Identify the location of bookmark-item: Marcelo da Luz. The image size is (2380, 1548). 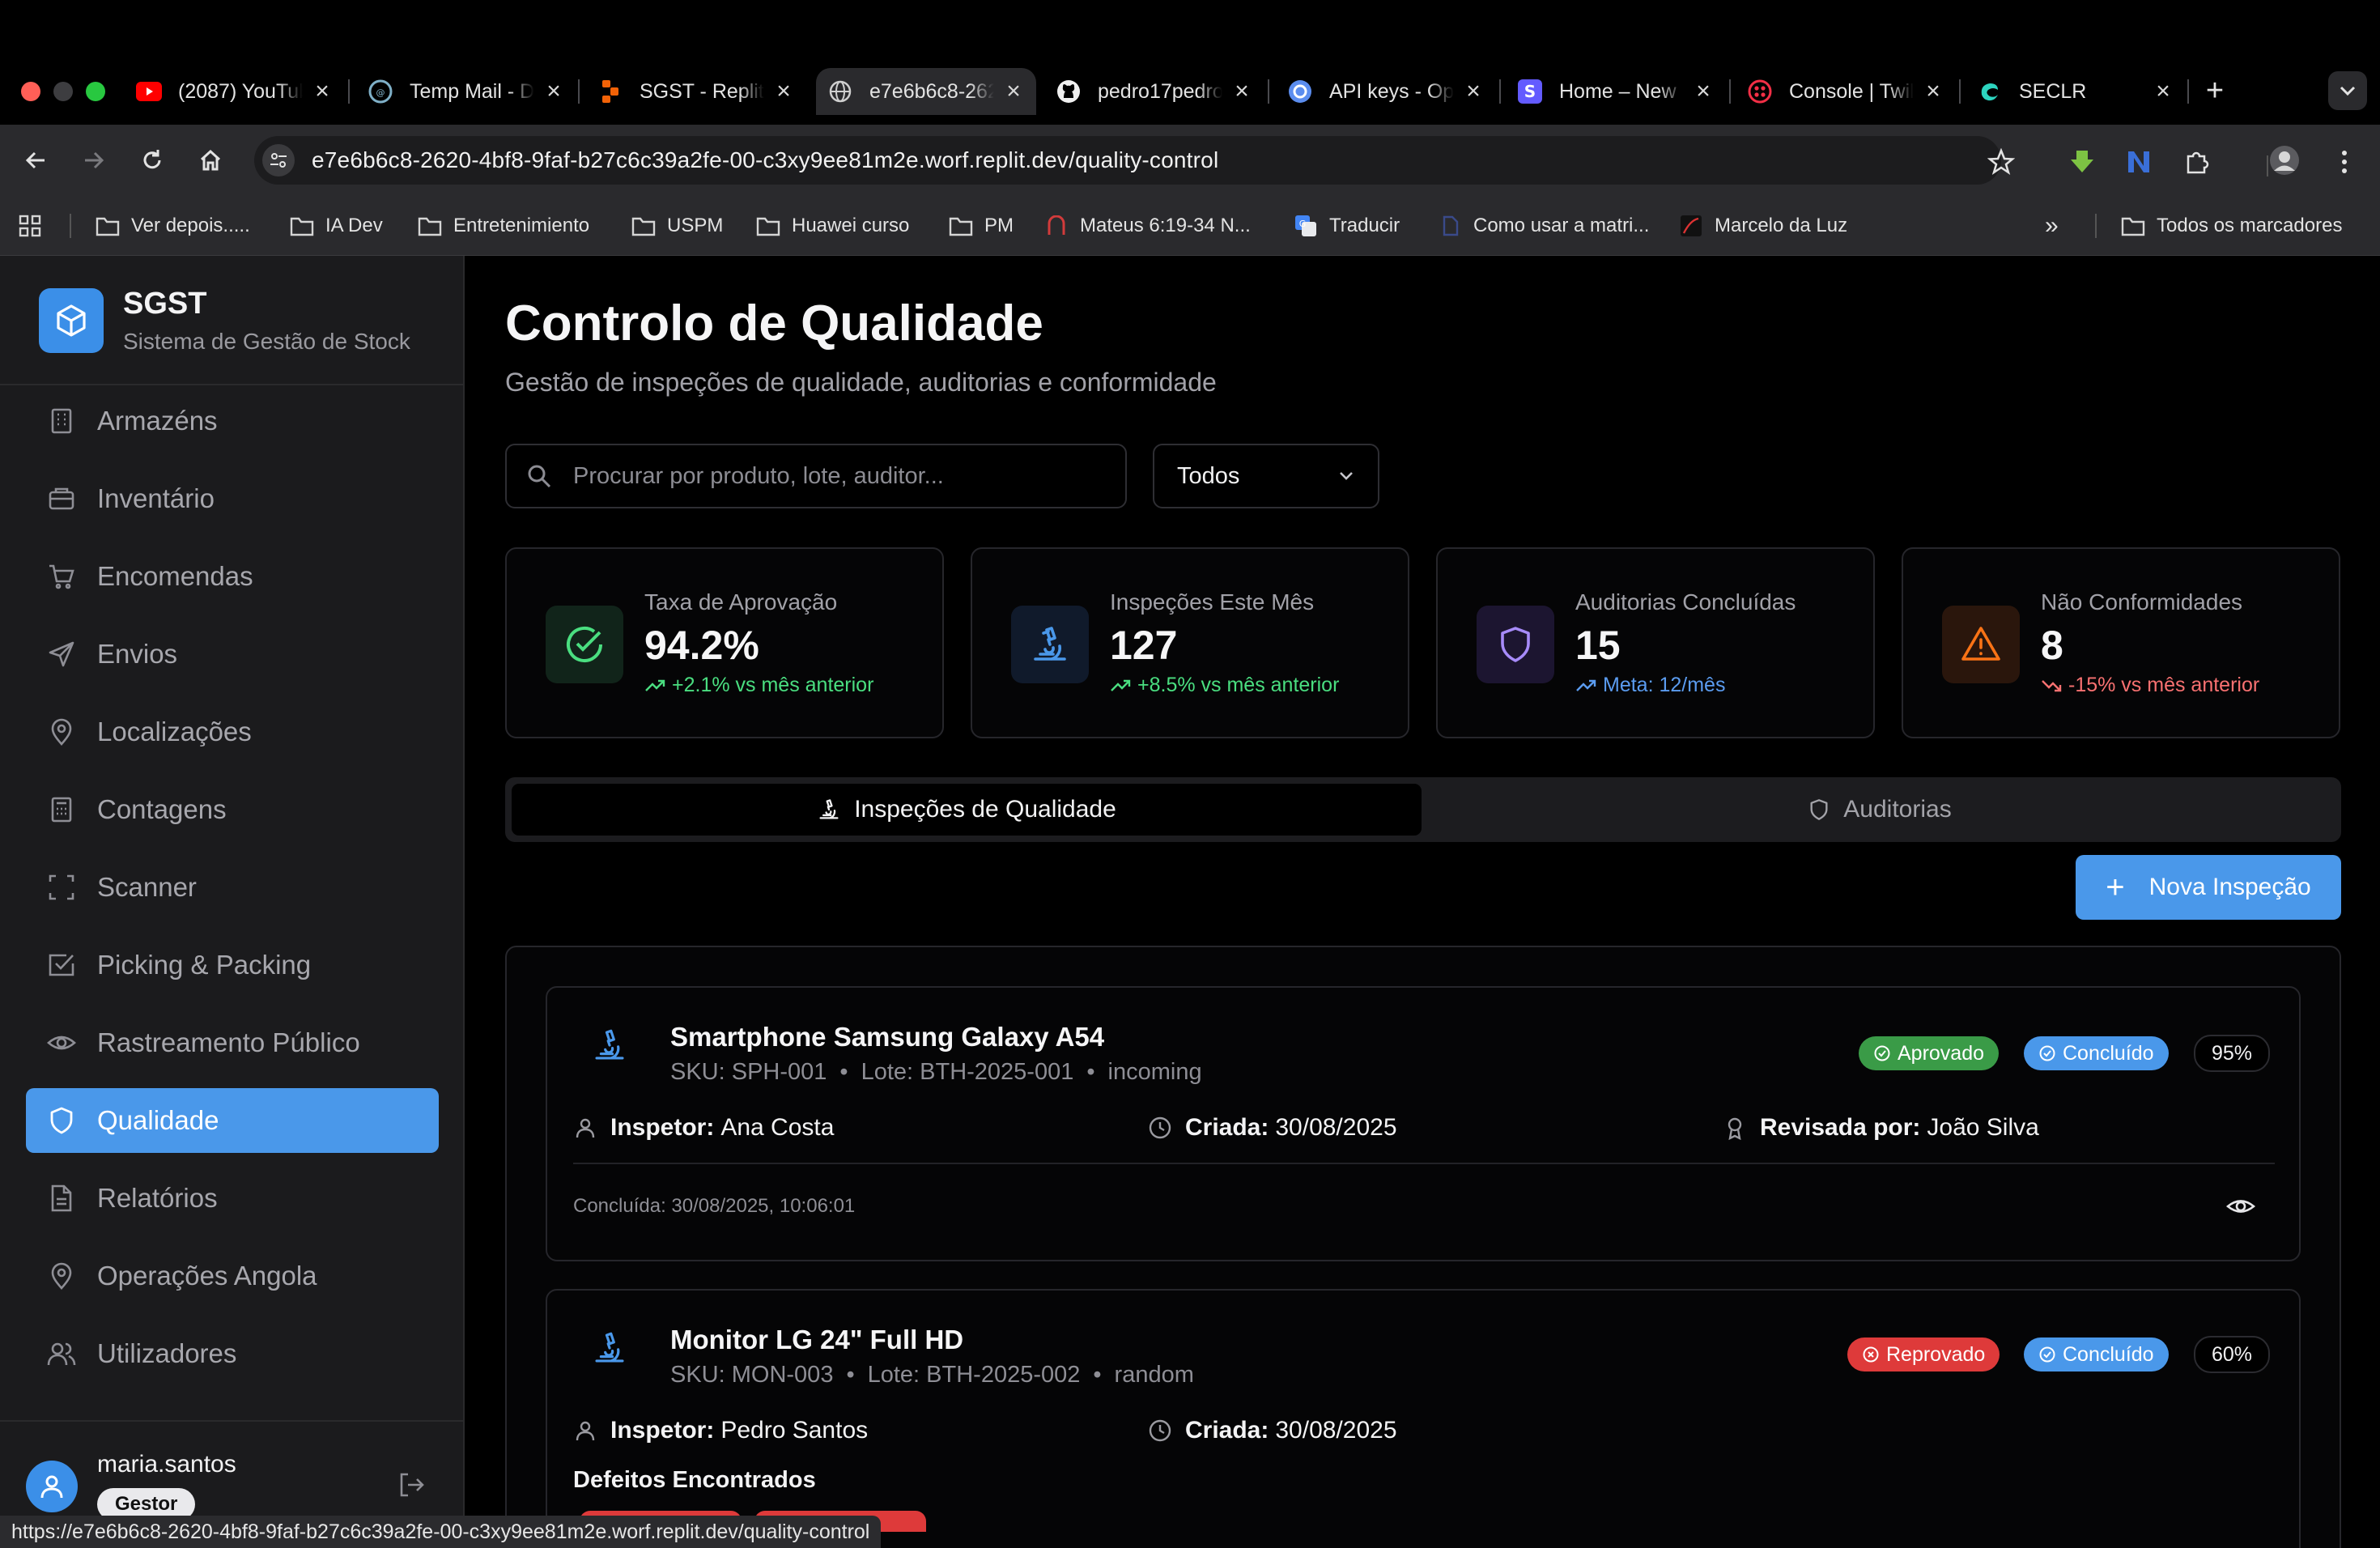
(1763, 226).